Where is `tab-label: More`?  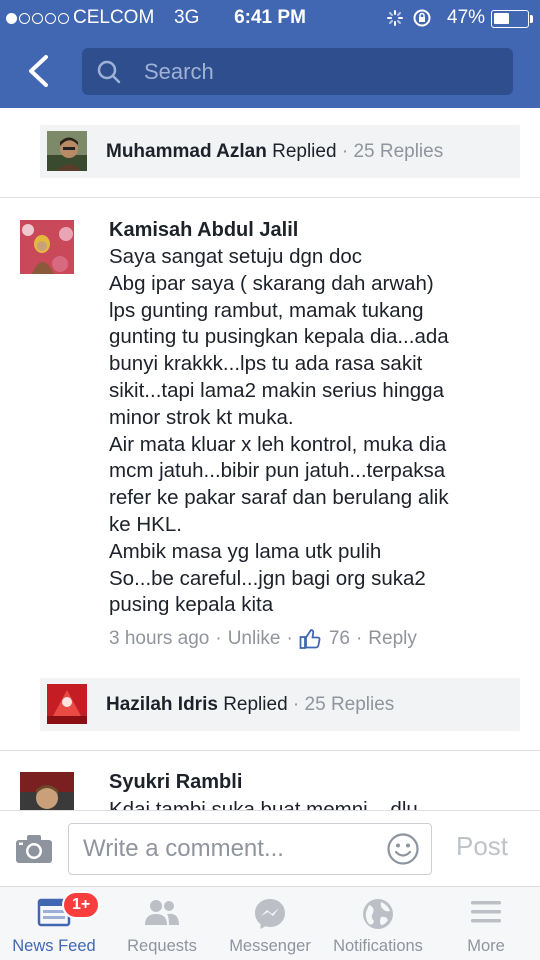
tab-label: More is located at coordinates (486, 946).